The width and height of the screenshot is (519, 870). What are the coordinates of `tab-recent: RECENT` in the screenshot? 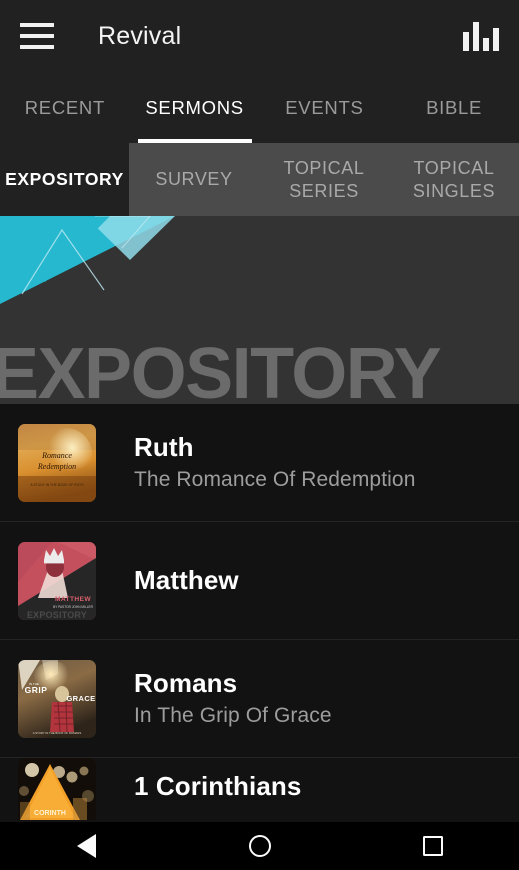 It's located at (65, 107).